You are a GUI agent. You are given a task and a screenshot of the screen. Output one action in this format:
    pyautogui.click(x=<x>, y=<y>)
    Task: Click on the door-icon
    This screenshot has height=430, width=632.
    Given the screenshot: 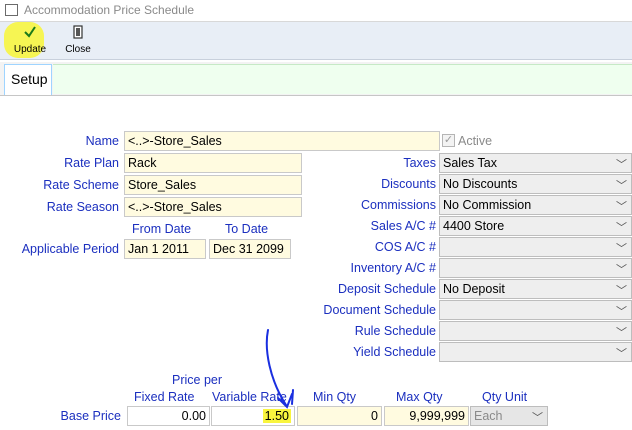 What is the action you would take?
    pyautogui.click(x=78, y=34)
    